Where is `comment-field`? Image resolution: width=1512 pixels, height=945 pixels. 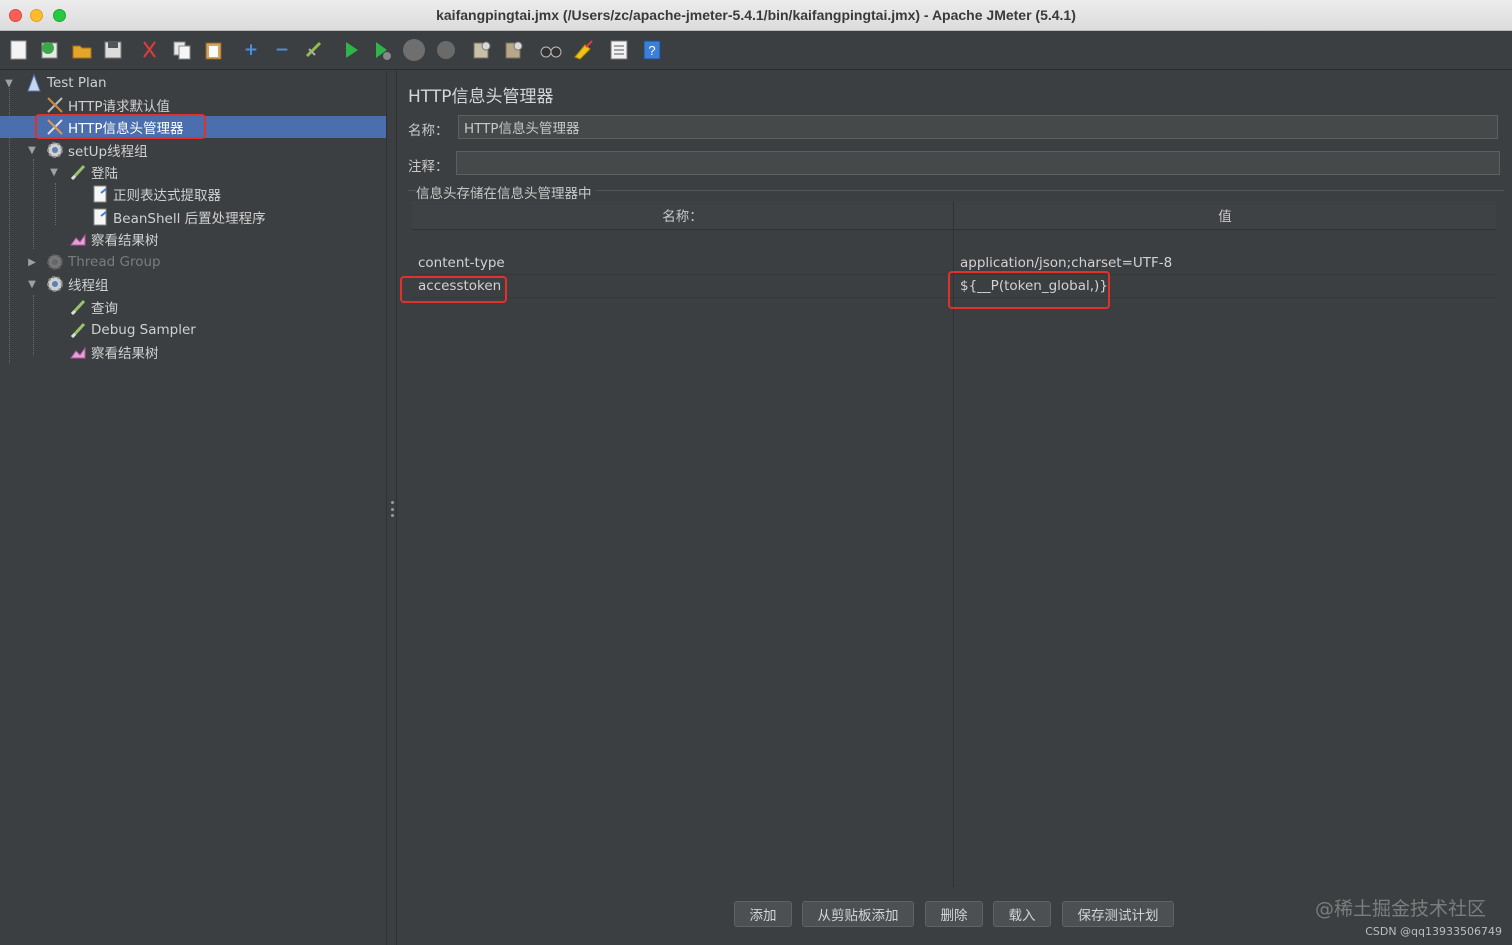 comment-field is located at coordinates (978, 163).